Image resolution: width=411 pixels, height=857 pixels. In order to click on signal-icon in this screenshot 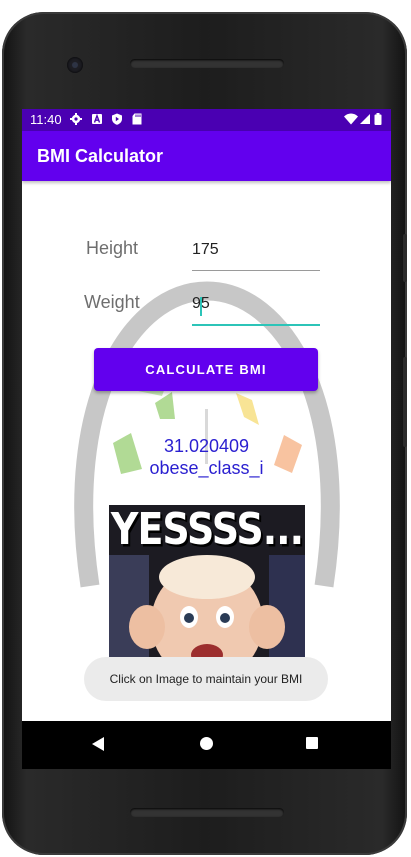, I will do `click(365, 119)`.